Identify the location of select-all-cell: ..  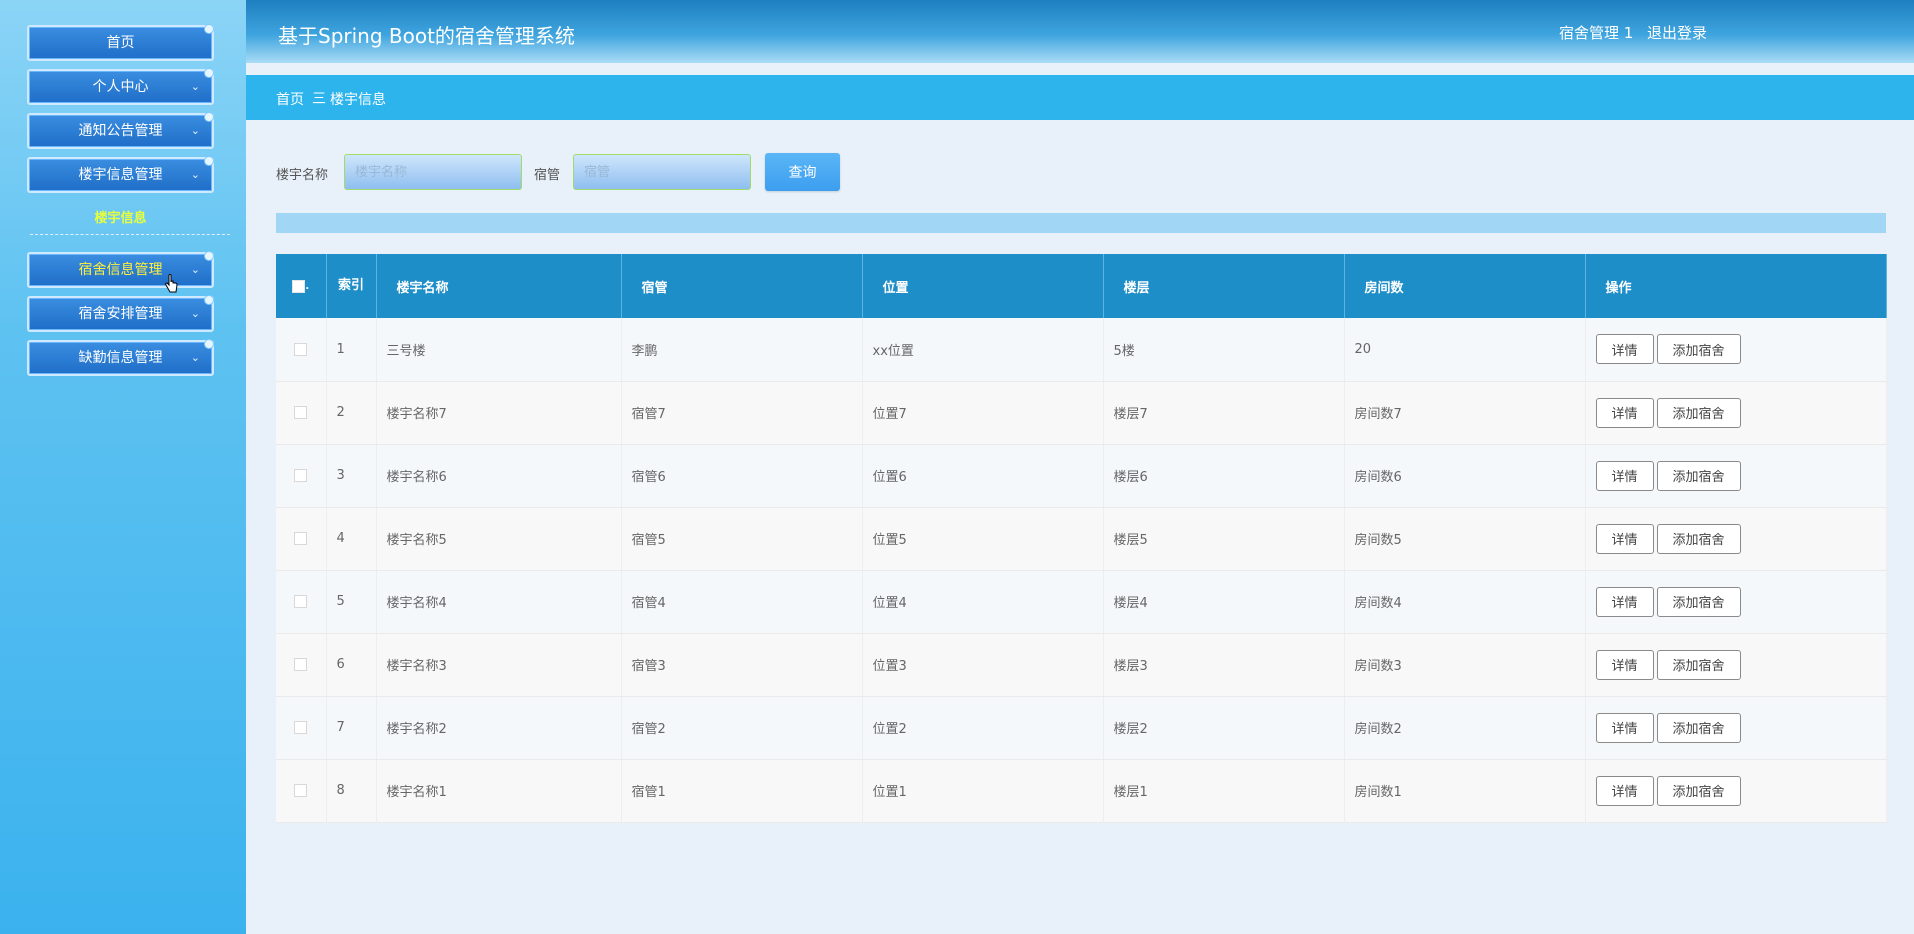
(301, 286).